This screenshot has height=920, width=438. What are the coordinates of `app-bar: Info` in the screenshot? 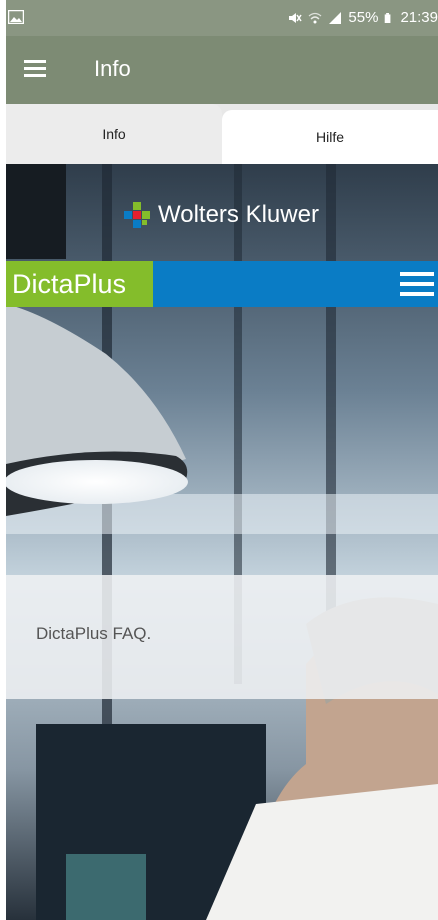 It's located at (222, 70).